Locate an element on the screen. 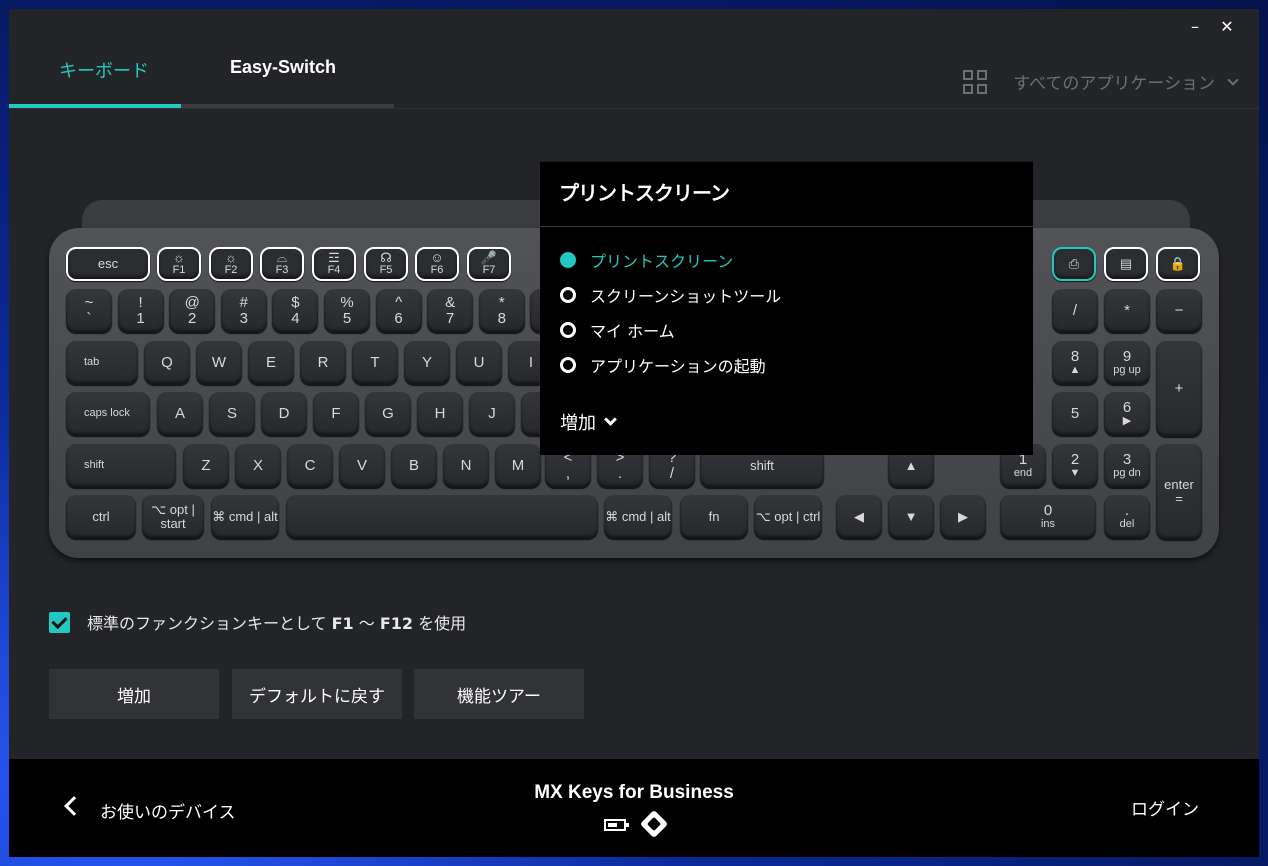 The height and width of the screenshot is (866, 1268). key-print-screen: ⎙ is located at coordinates (1074, 264).